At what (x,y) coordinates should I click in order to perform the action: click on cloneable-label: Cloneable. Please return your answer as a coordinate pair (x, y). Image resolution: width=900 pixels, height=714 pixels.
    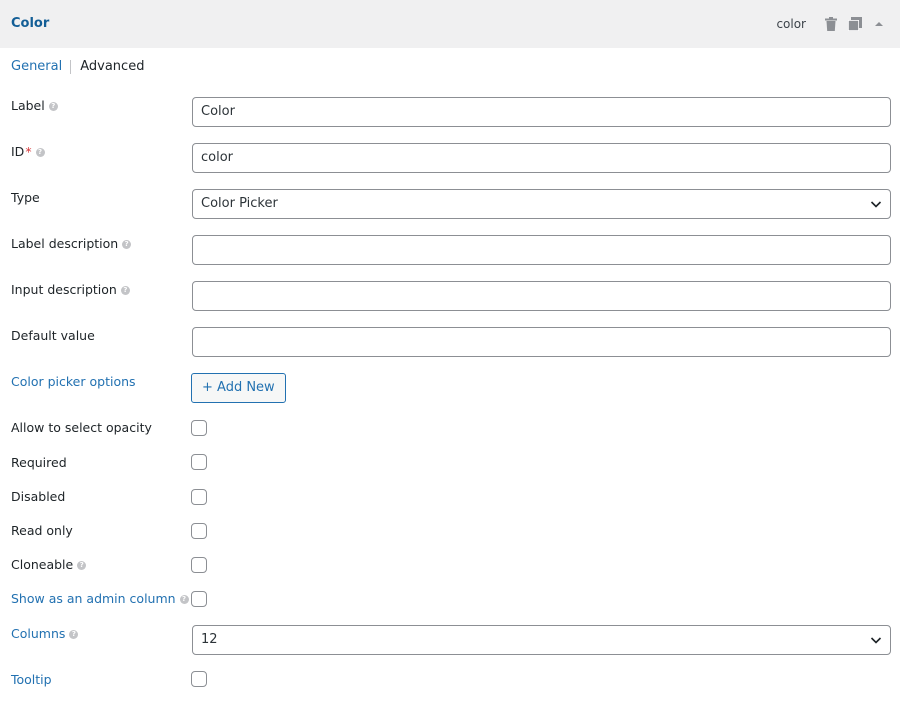
    Looking at the image, I should click on (49, 565).